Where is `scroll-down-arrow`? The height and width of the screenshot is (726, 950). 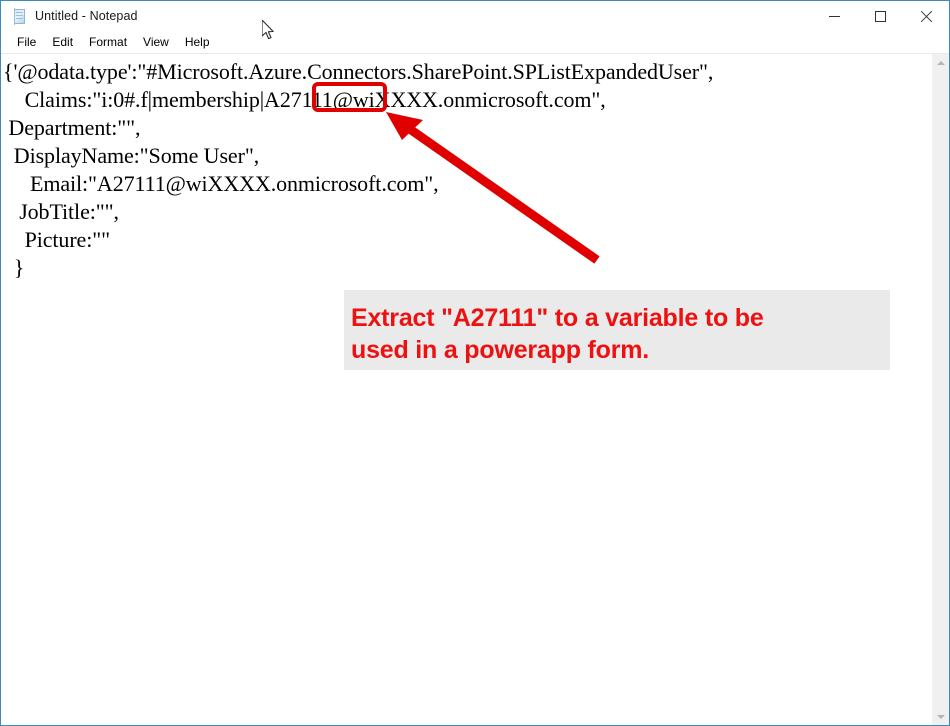
scroll-down-arrow is located at coordinates (940, 716).